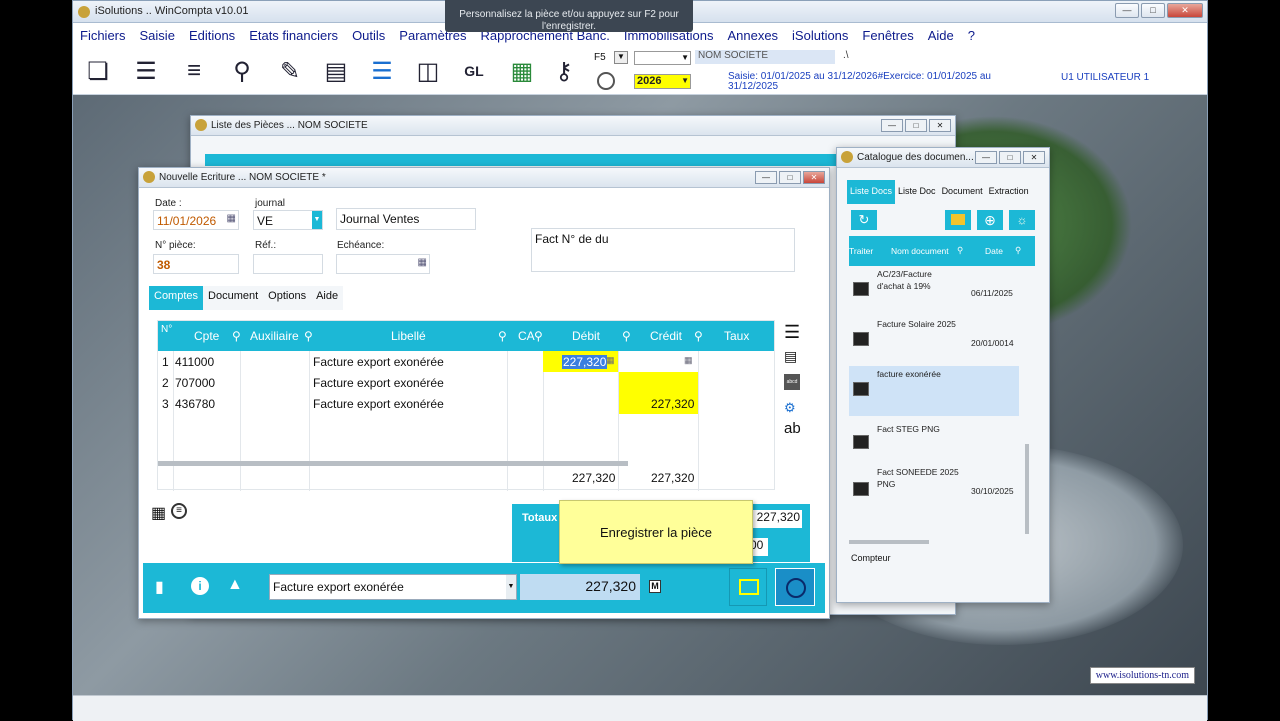 Image resolution: width=1280 pixels, height=721 pixels. Describe the element at coordinates (206, 336) in the screenshot. I see `col-cpte: Cpte` at that location.